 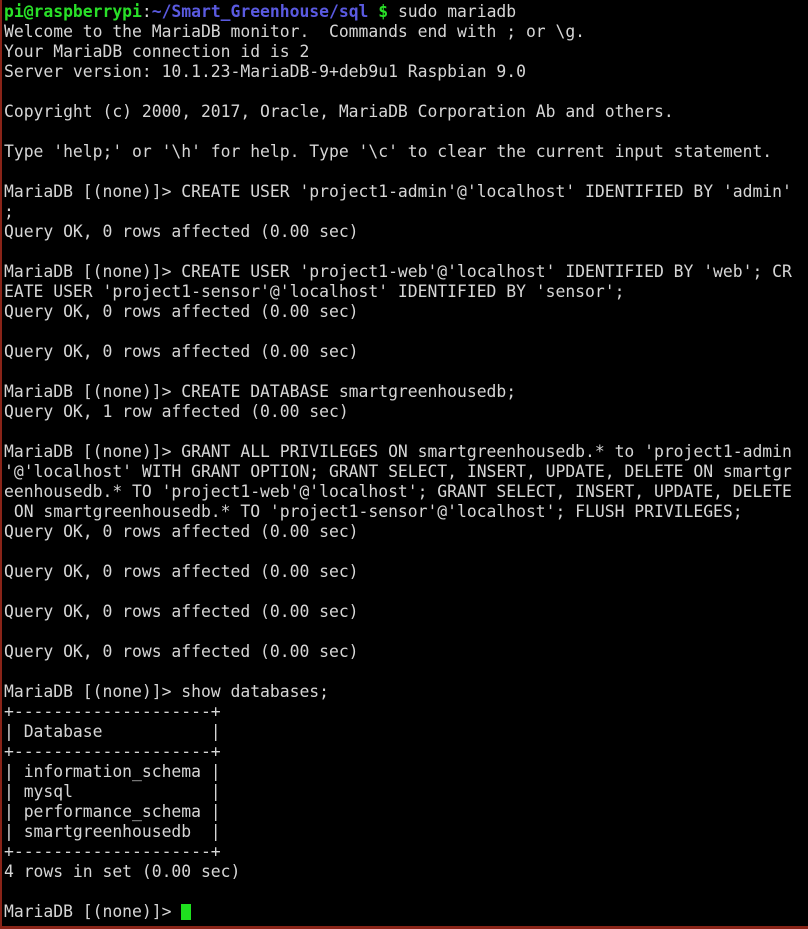 I want to click on terminal-line: 4 rows in set (0.00 sec), so click(x=122, y=871).